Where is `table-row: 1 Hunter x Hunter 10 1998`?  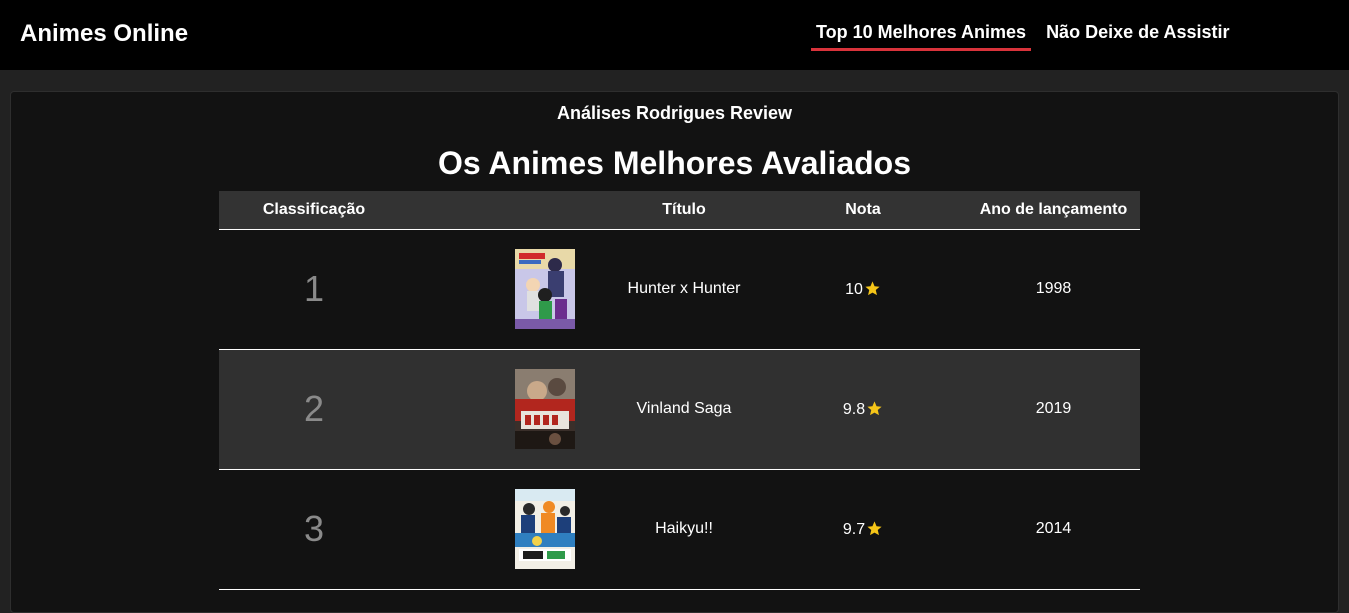
table-row: 1 Hunter x Hunter 10 1998 is located at coordinates (679, 289).